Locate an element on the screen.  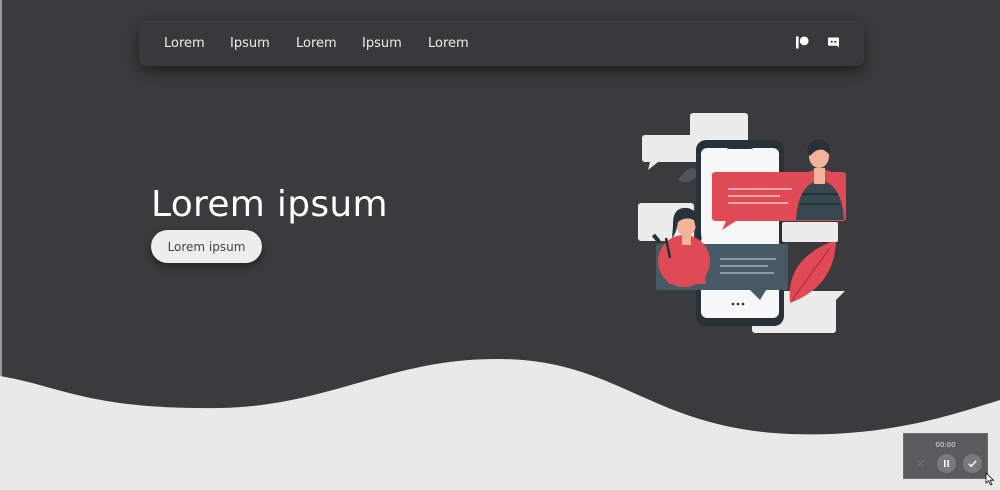
discord-icon is located at coordinates (833, 42).